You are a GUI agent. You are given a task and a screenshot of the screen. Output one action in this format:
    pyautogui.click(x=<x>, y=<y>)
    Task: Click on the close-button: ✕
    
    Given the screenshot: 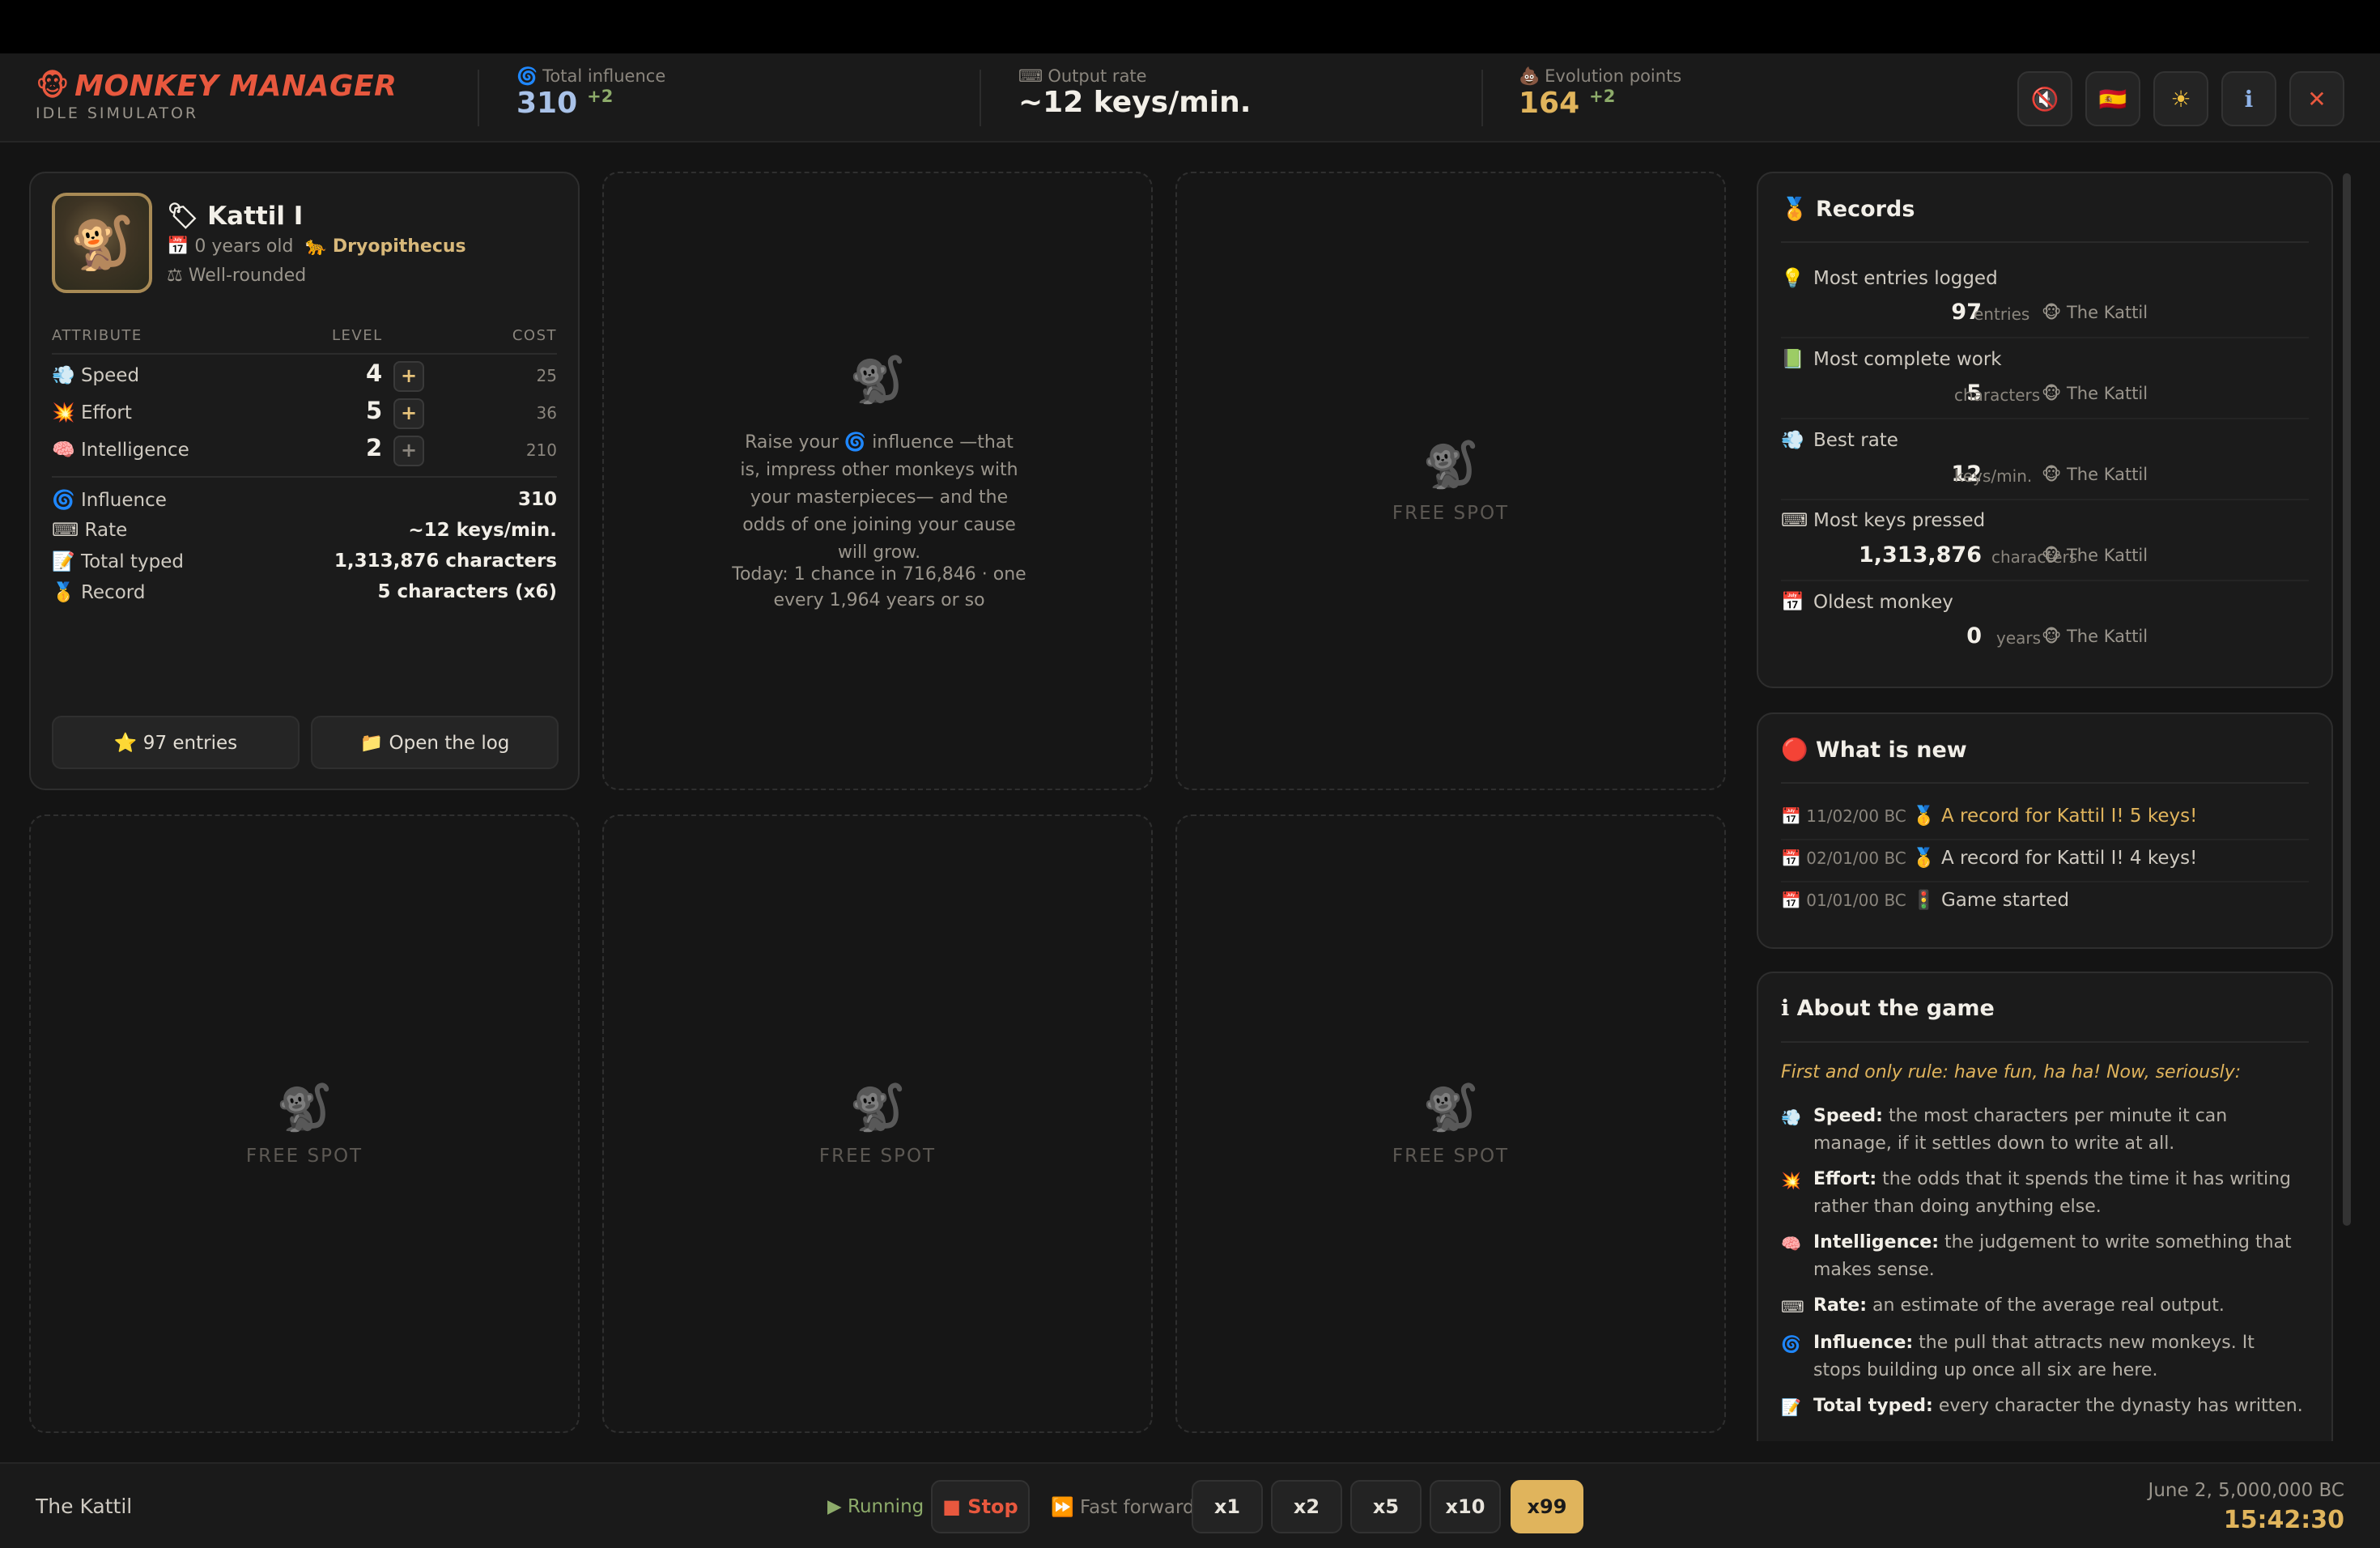 What is the action you would take?
    pyautogui.click(x=2316, y=99)
    